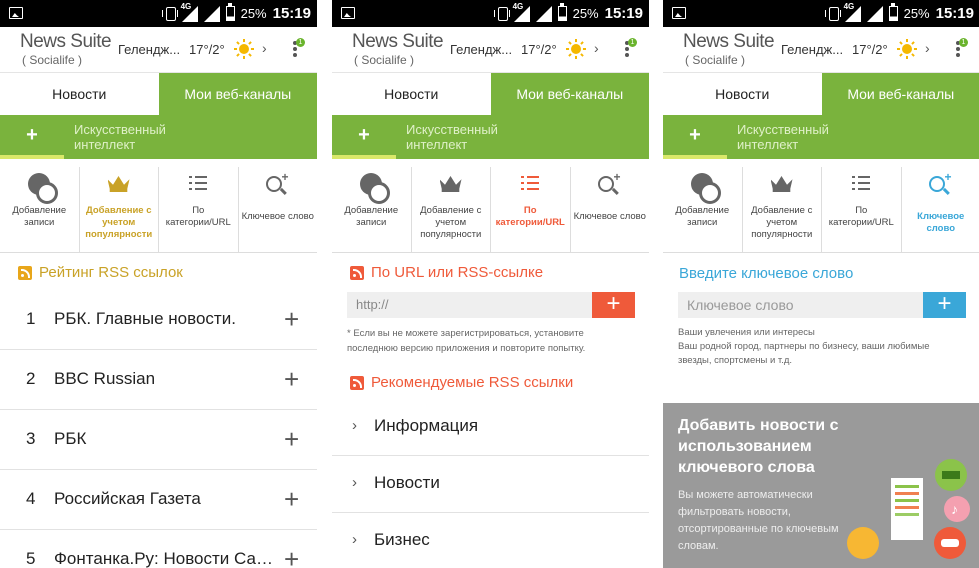 The height and width of the screenshot is (568, 979). What do you see at coordinates (158, 500) in the screenshot?
I see `list-item: 4 Российская Газета +` at bounding box center [158, 500].